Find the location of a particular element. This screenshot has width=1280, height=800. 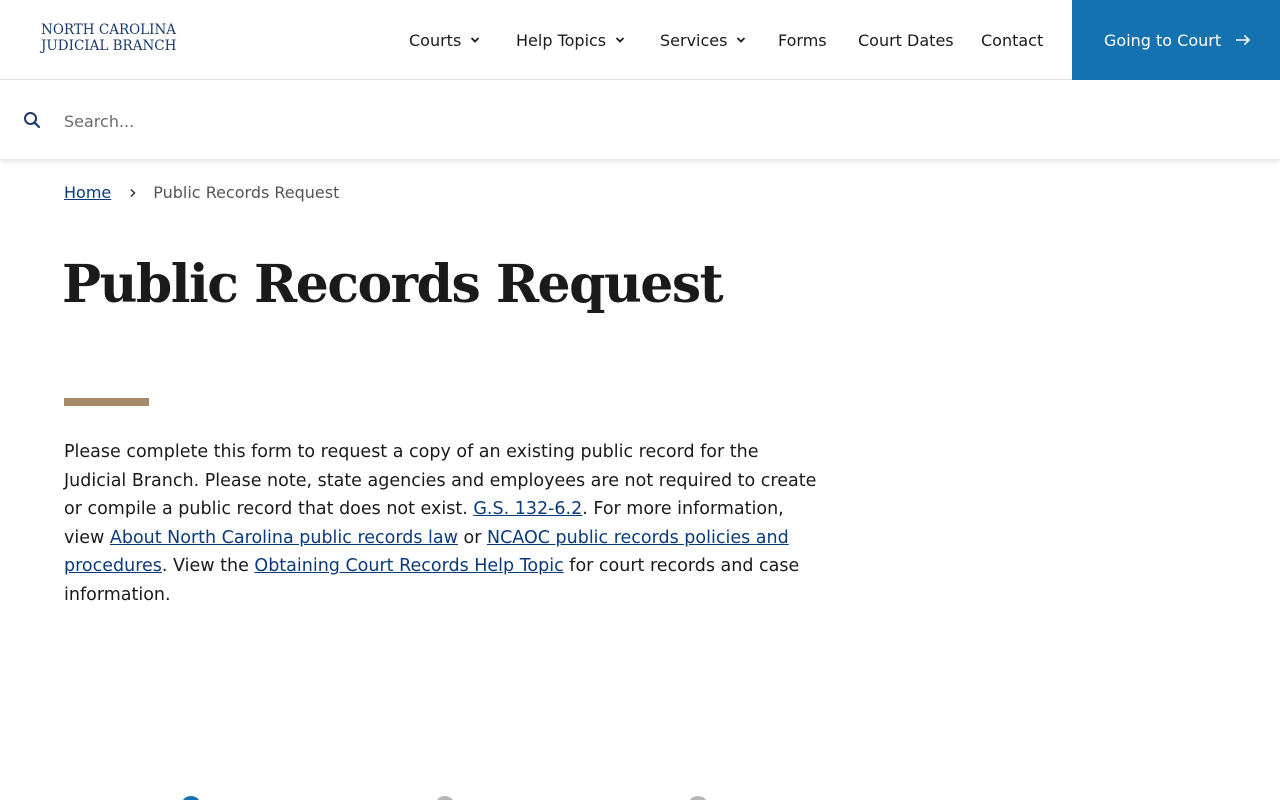

search-icon is located at coordinates (32, 120).